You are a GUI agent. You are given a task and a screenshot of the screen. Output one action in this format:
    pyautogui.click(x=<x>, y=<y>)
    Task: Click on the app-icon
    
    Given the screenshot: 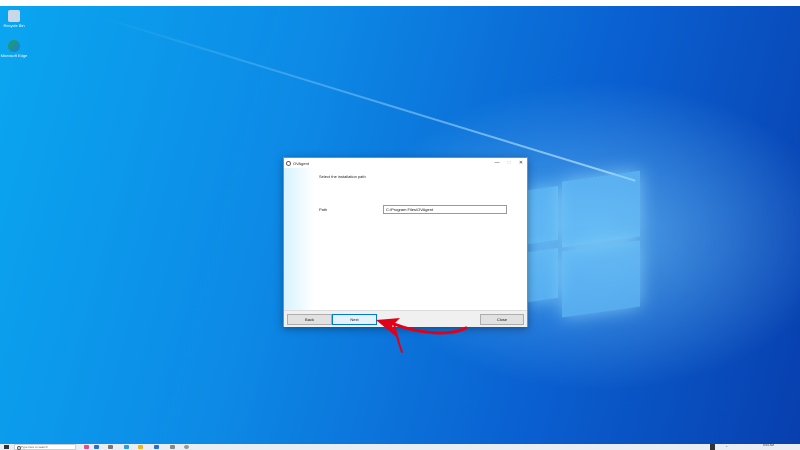 What is the action you would take?
    pyautogui.click(x=288, y=163)
    